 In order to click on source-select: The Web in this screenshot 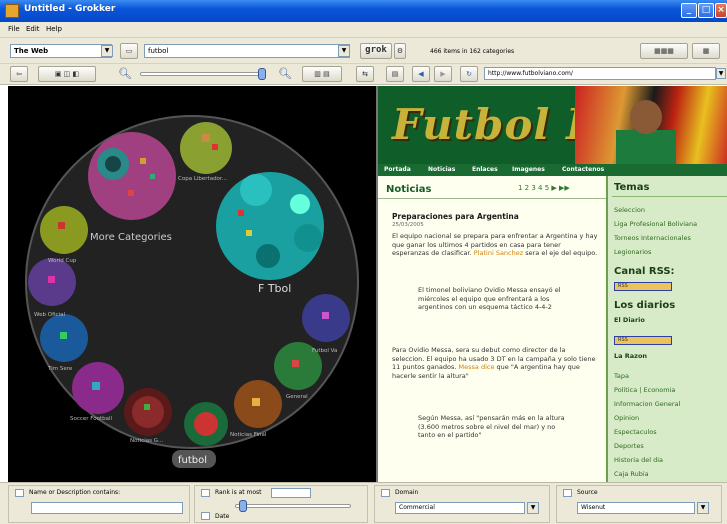, I will do `click(61, 51)`.